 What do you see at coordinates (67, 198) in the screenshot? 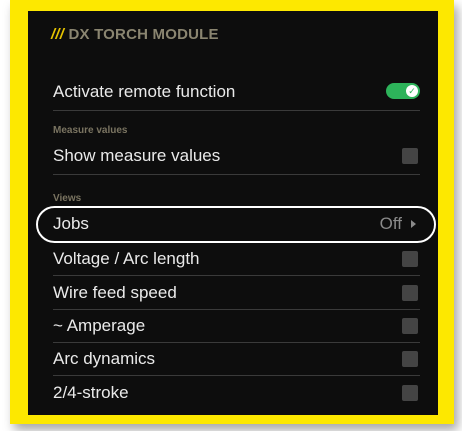
I see `section-views: Views` at bounding box center [67, 198].